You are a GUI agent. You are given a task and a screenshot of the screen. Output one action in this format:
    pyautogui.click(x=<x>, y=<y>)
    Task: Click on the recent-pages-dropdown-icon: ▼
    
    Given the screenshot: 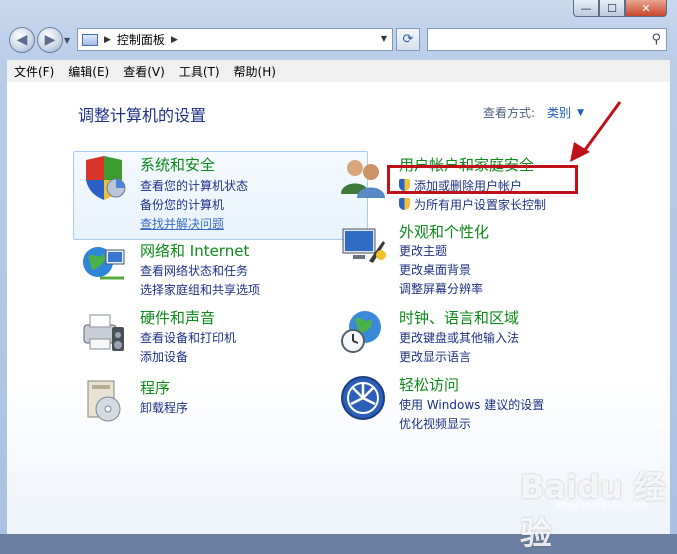 What is the action you would take?
    pyautogui.click(x=67, y=40)
    